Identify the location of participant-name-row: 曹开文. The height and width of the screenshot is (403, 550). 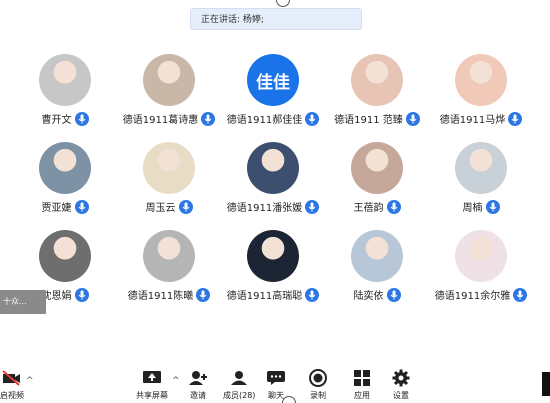
(65, 118).